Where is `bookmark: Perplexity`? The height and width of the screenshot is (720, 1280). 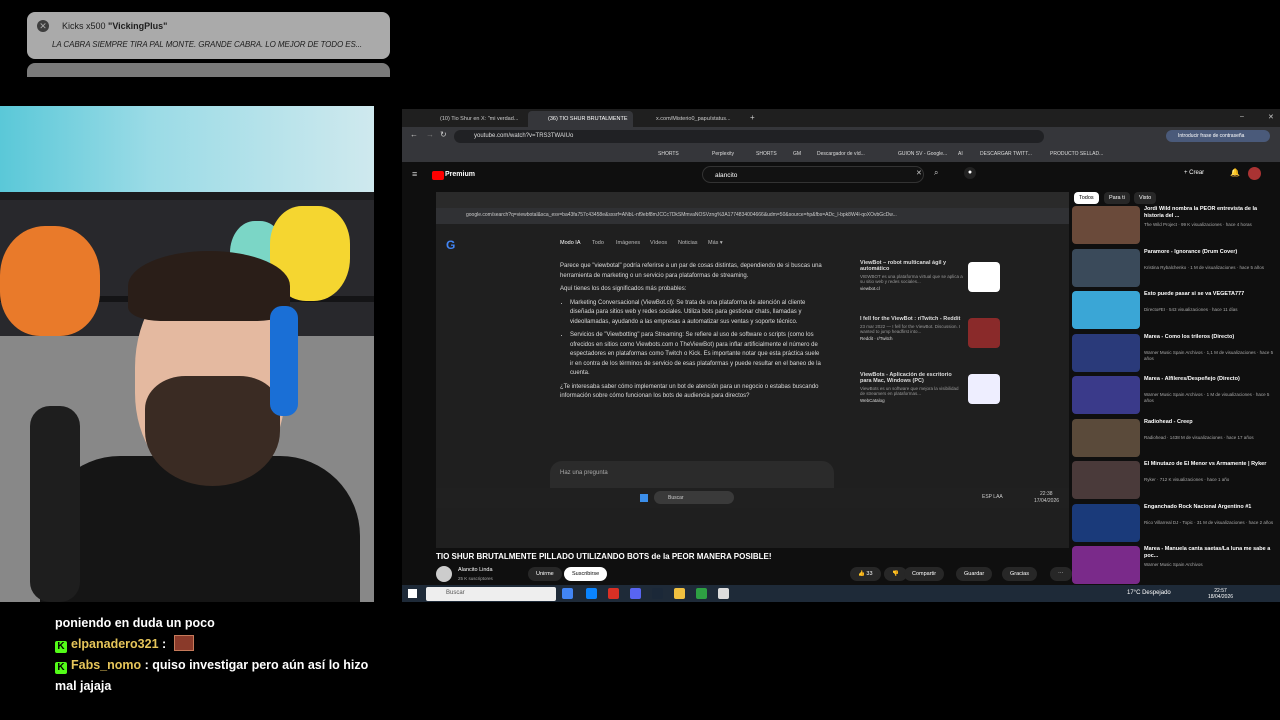
bookmark: Perplexity is located at coordinates (723, 154).